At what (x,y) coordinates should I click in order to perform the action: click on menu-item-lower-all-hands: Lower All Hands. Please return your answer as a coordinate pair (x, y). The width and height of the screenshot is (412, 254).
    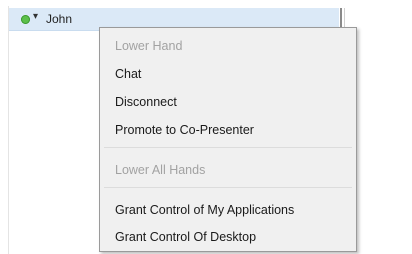
    Looking at the image, I should click on (160, 170).